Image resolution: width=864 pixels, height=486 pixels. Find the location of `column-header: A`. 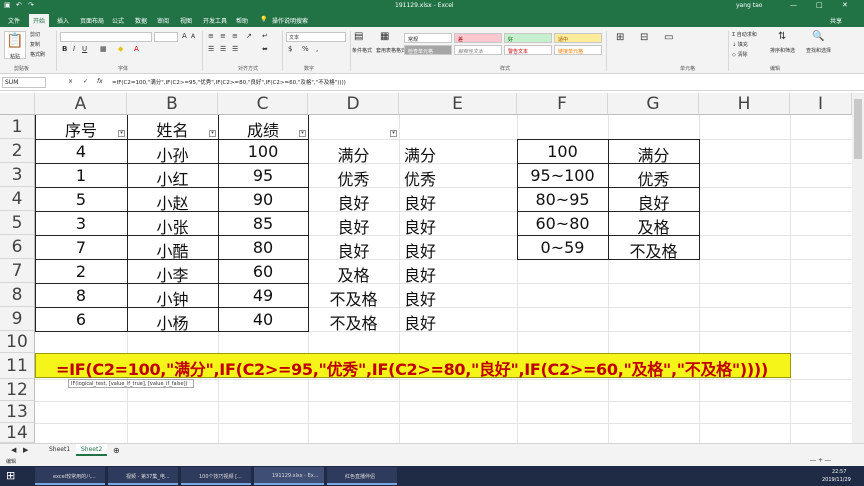

column-header: A is located at coordinates (81, 104).